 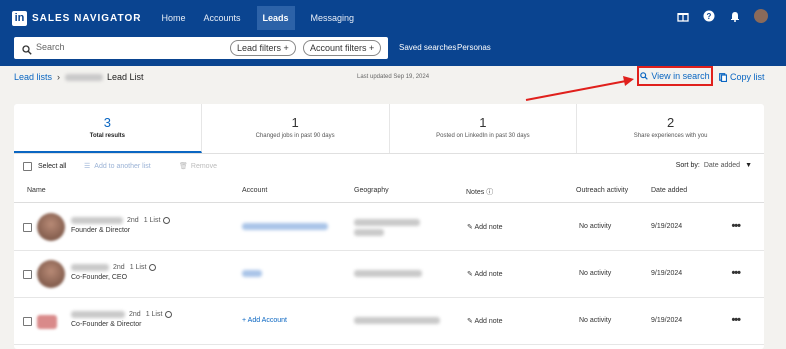 I want to click on copy-list-label: Copy list, so click(x=747, y=77).